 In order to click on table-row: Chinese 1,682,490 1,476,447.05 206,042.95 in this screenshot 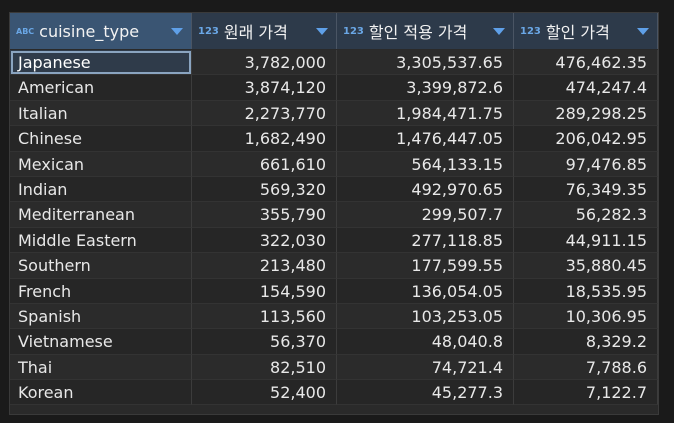, I will do `click(334, 139)`.